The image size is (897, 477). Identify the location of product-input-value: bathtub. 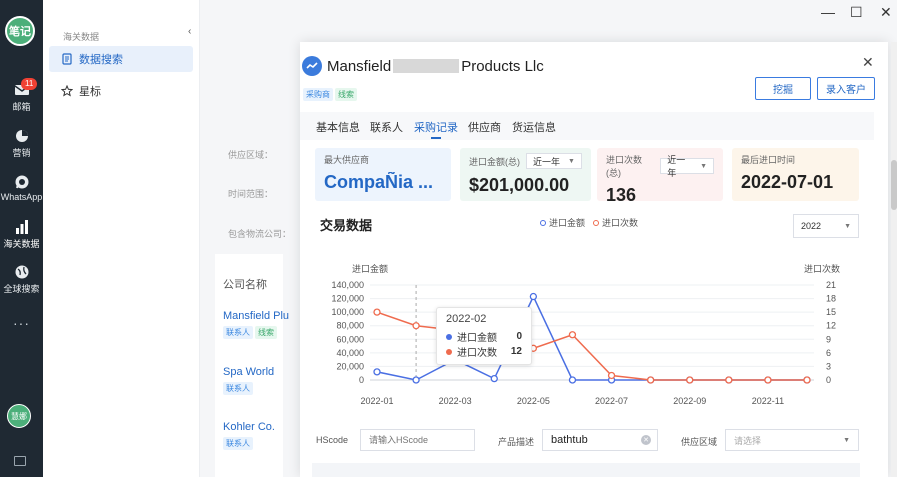
(569, 440).